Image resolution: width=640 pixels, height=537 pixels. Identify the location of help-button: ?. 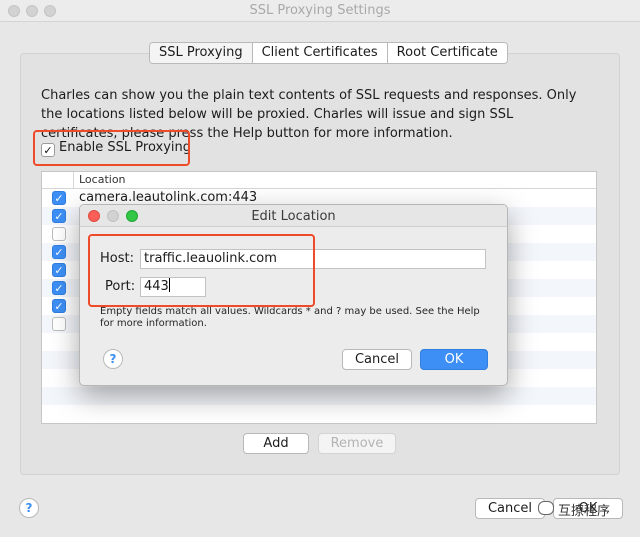
(29, 508).